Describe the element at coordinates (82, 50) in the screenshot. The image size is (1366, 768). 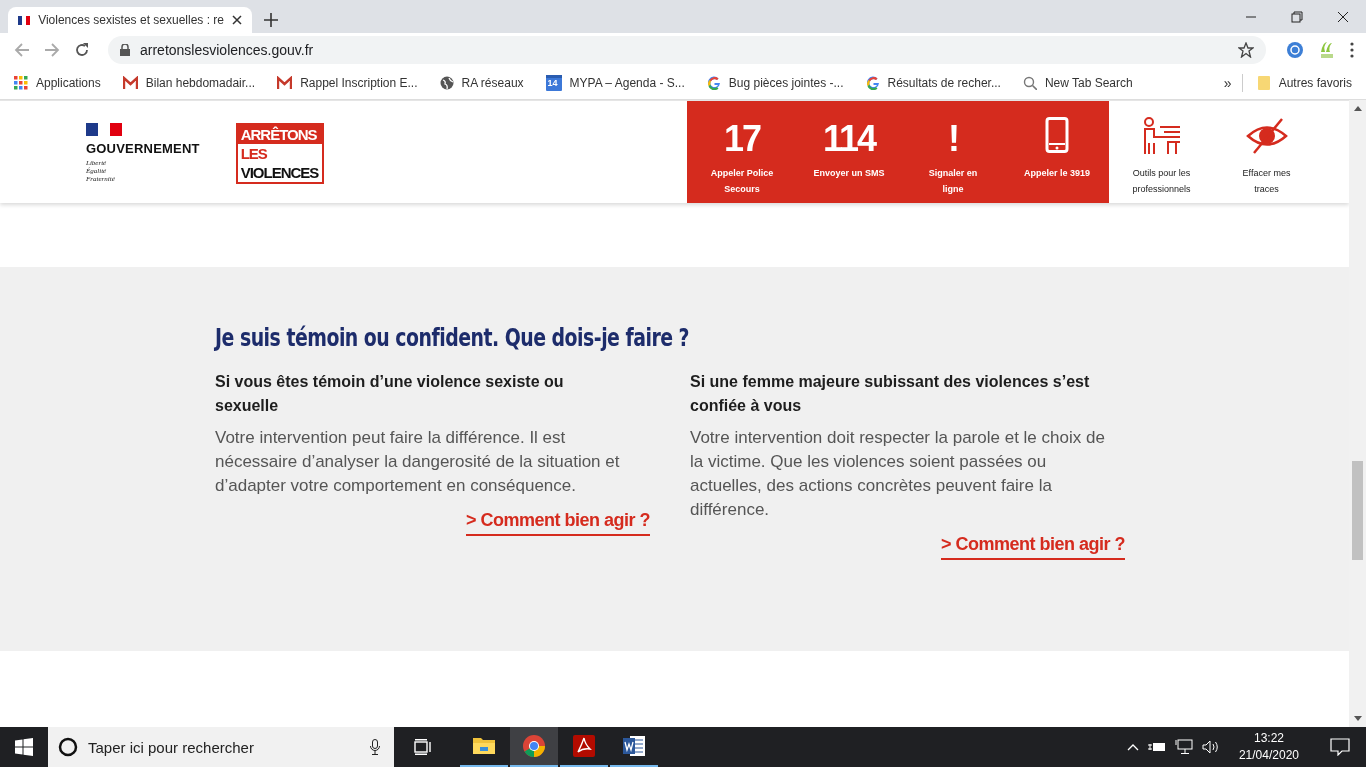
I see `reload-icon` at that location.